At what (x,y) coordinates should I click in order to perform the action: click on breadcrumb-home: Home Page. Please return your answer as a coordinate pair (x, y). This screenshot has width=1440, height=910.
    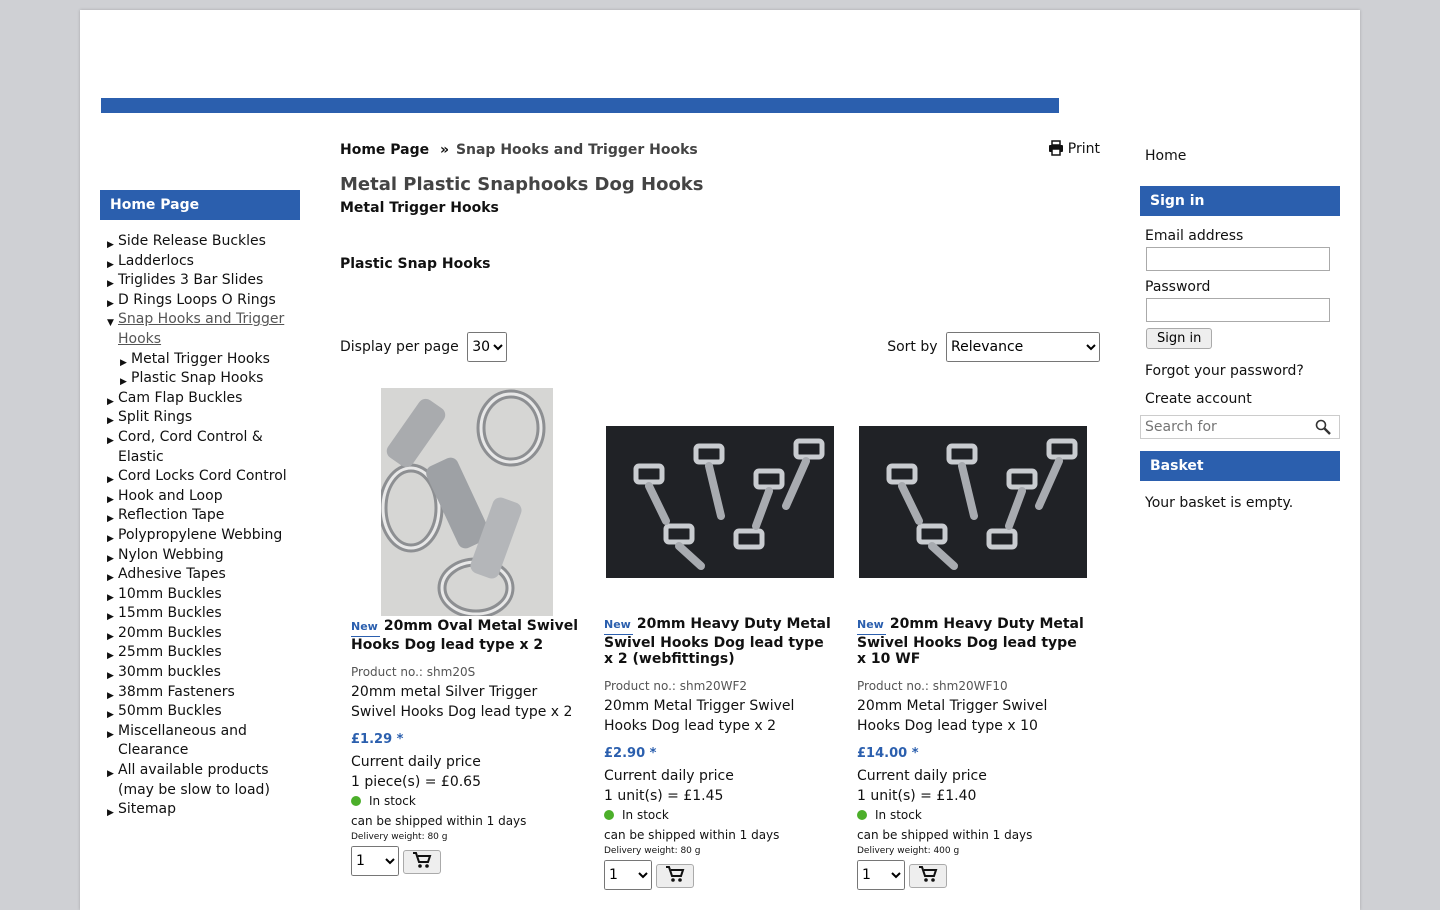
    Looking at the image, I should click on (384, 150).